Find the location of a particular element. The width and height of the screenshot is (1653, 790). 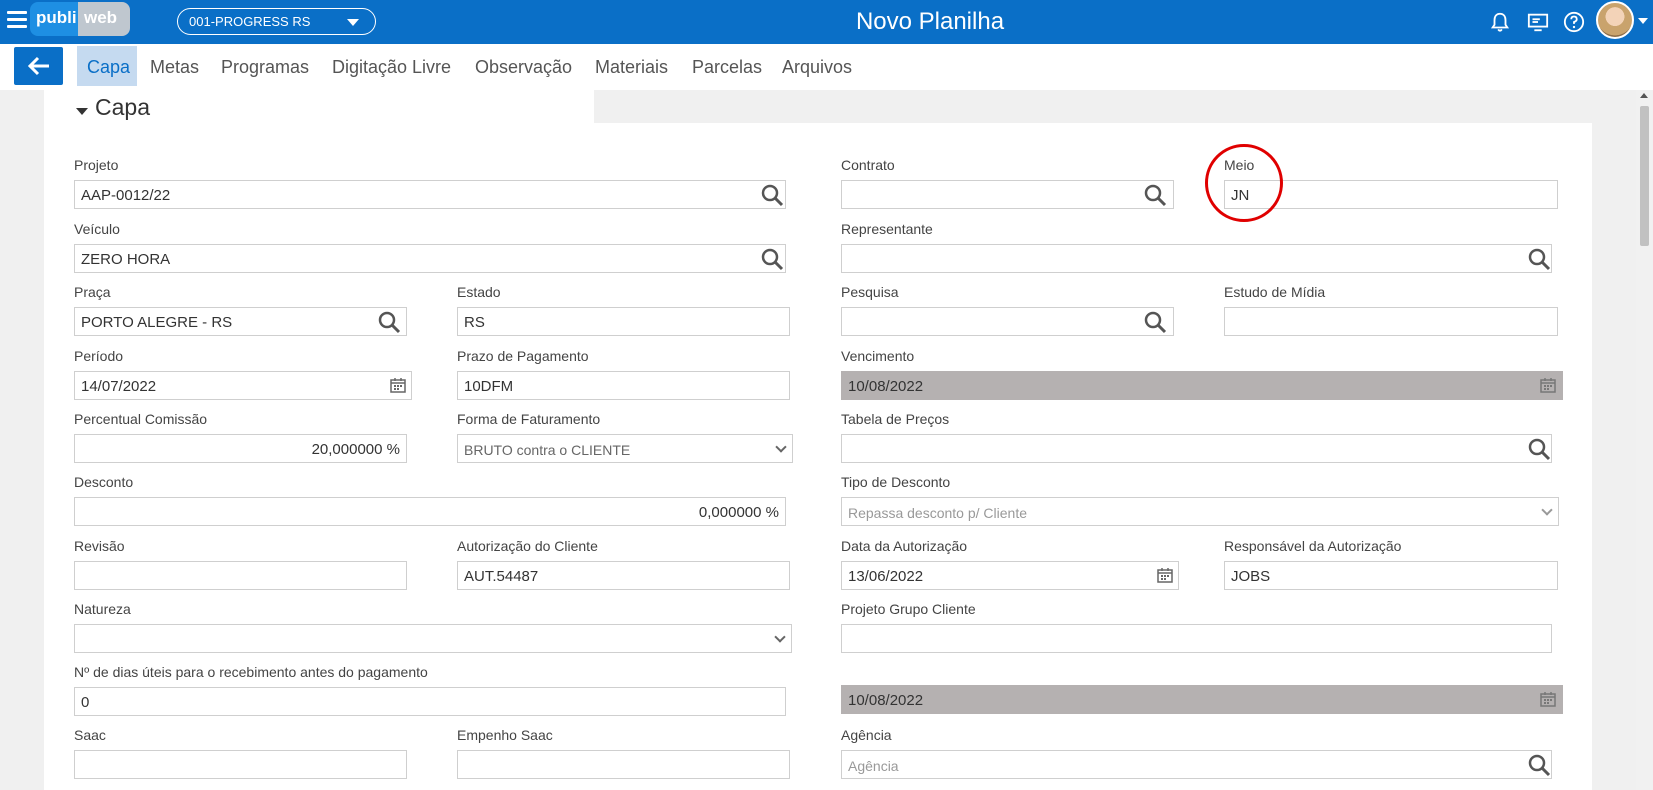

tab-materiais: Materiais is located at coordinates (631, 66).